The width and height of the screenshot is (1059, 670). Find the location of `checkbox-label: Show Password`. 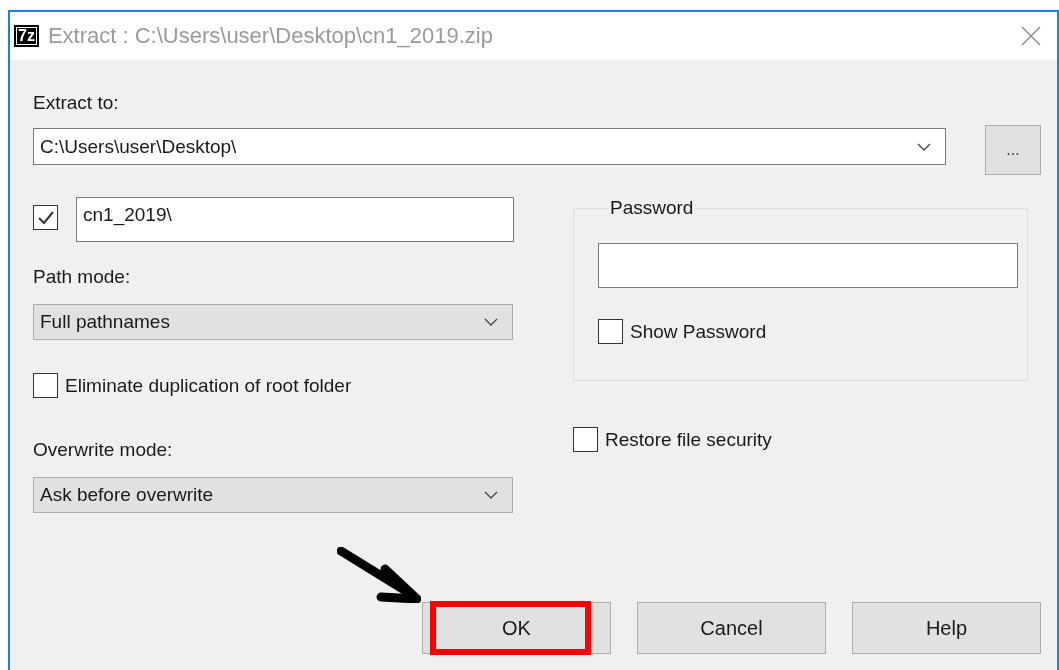

checkbox-label: Show Password is located at coordinates (698, 331).